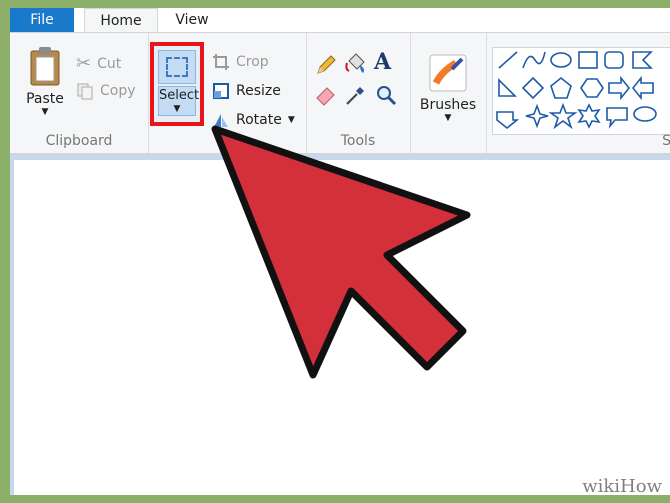 The width and height of the screenshot is (670, 503). Describe the element at coordinates (537, 116) in the screenshot. I see `four-point-star-shape-icon` at that location.